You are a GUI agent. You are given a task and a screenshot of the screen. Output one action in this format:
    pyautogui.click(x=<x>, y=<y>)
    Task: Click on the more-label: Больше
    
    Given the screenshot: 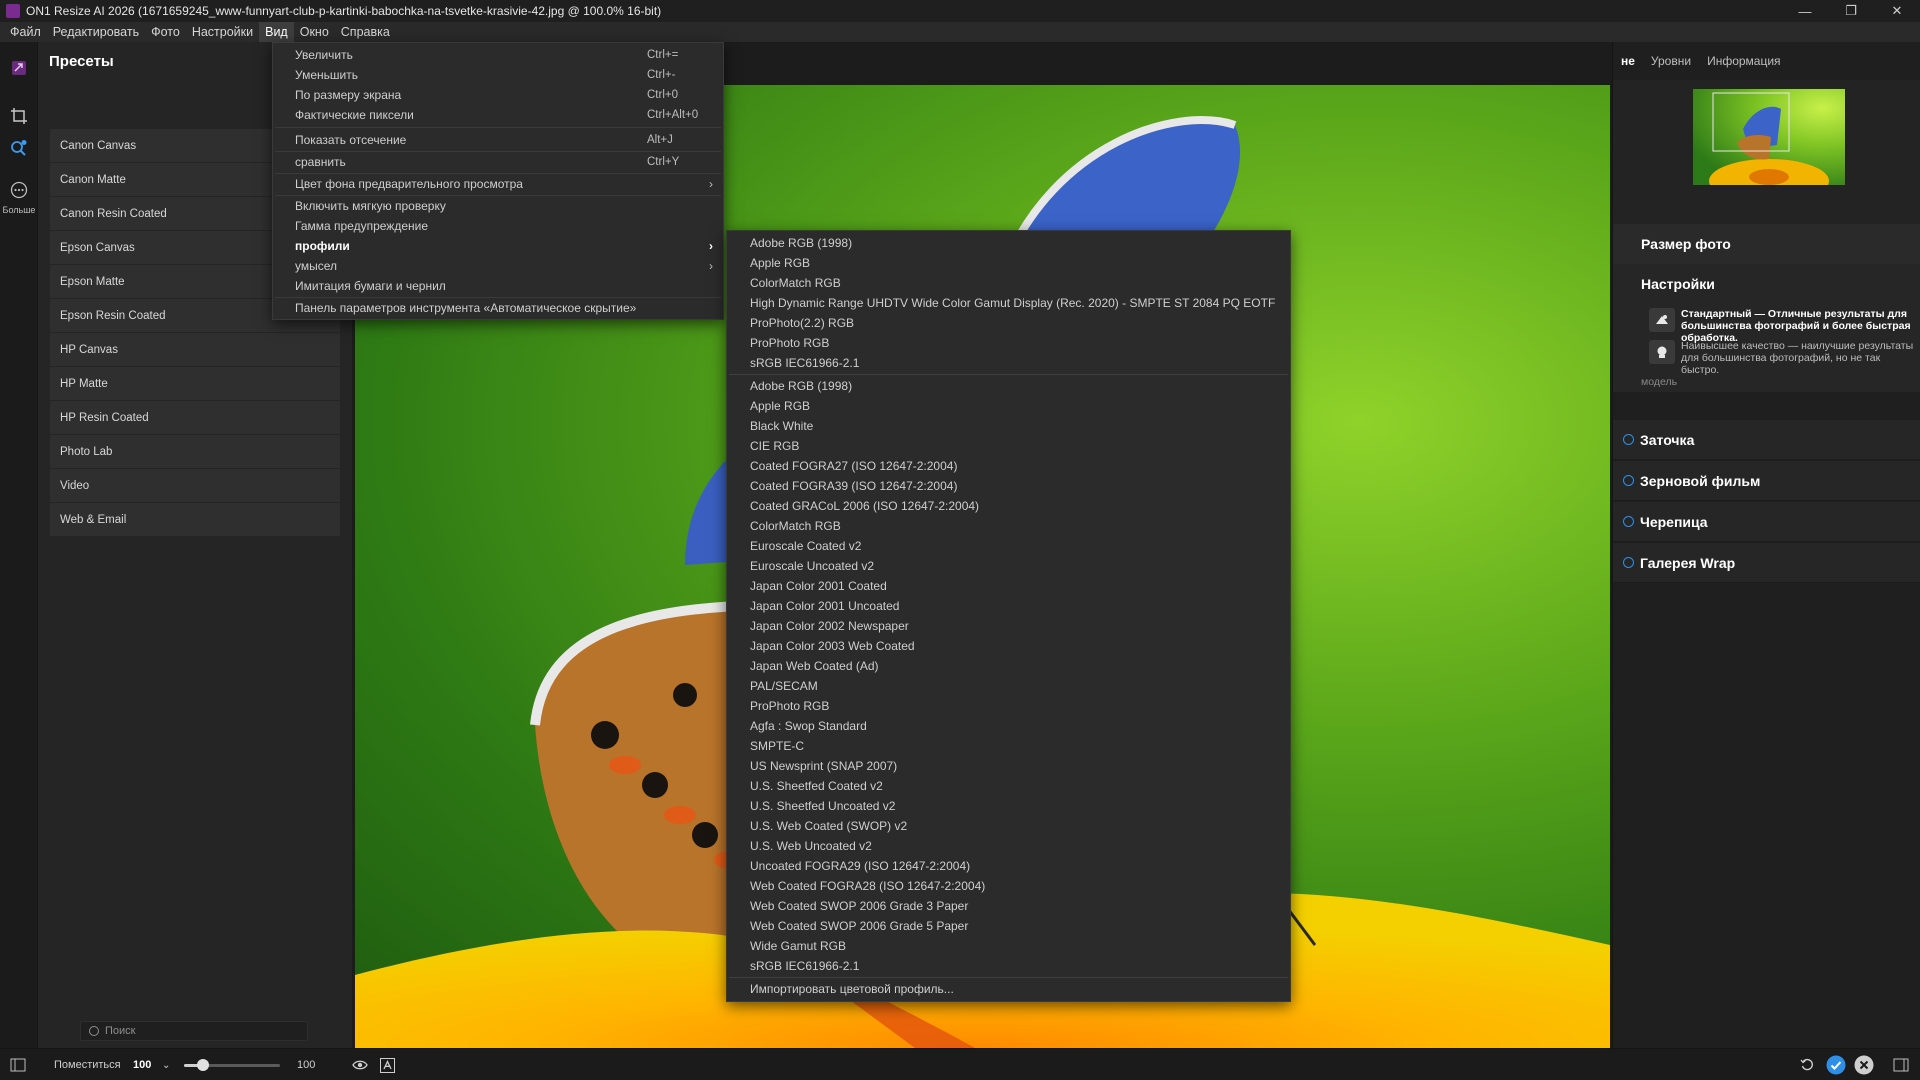 What is the action you would take?
    pyautogui.click(x=19, y=210)
    